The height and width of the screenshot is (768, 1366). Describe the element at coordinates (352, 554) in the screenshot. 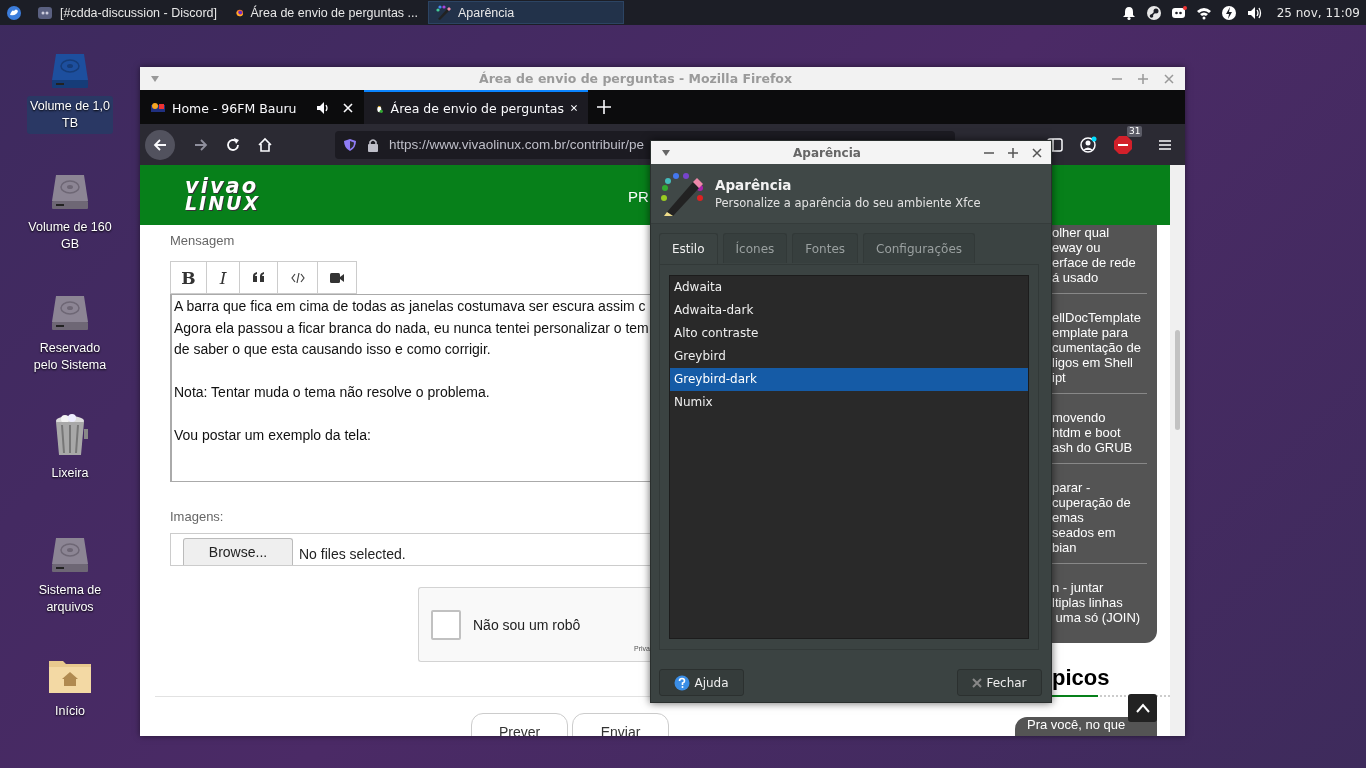

I see `file-status-text: No files selected.` at that location.